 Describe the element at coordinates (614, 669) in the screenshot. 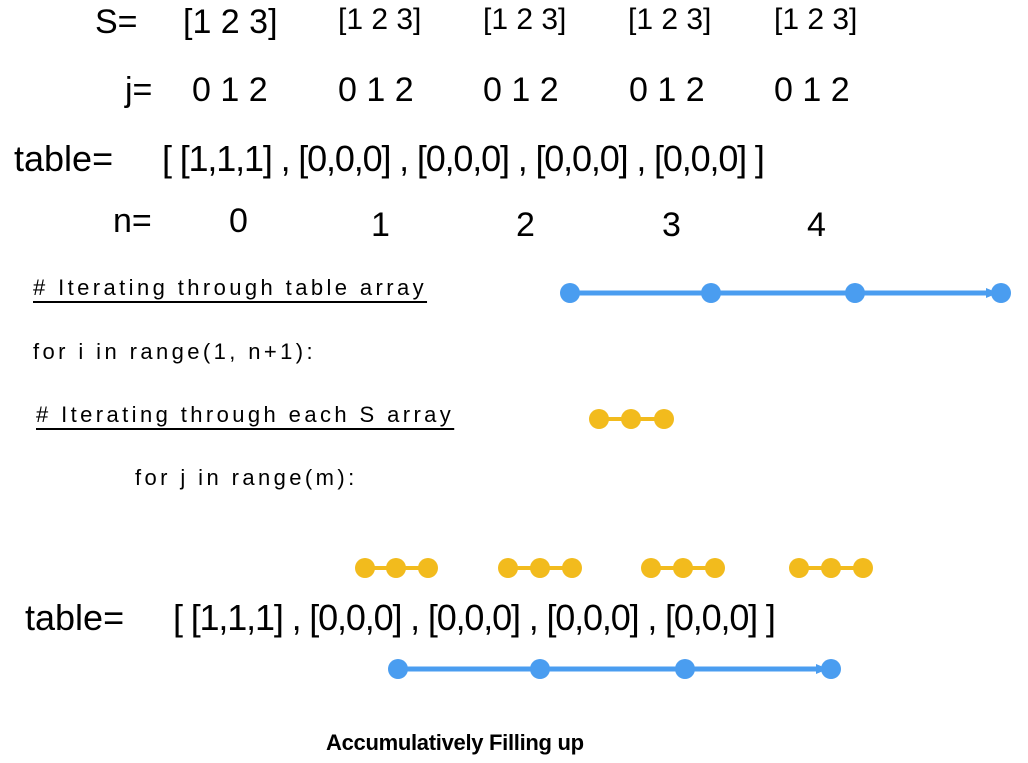

I see `table-iteration-arrow-bottom` at that location.